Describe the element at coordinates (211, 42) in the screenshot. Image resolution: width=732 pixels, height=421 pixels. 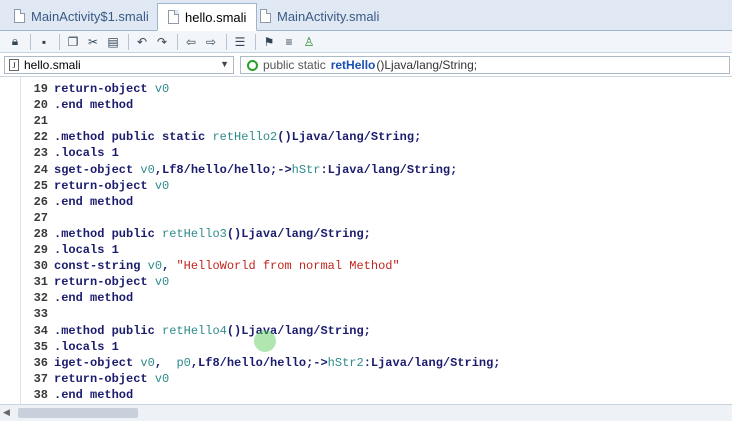
I see `forward-icon: ⇨` at that location.